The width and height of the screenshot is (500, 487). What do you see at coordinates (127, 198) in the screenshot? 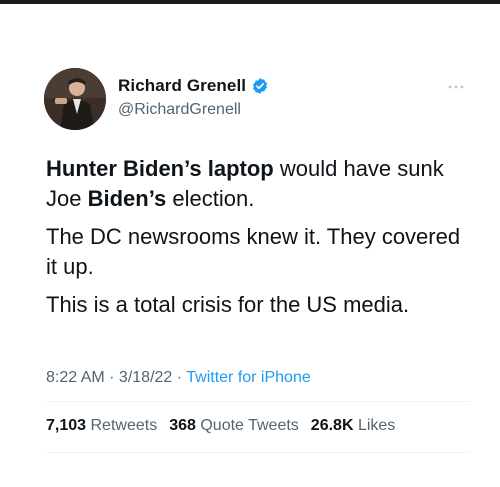
I see `tweet-text-bold-2: Biden’s` at bounding box center [127, 198].